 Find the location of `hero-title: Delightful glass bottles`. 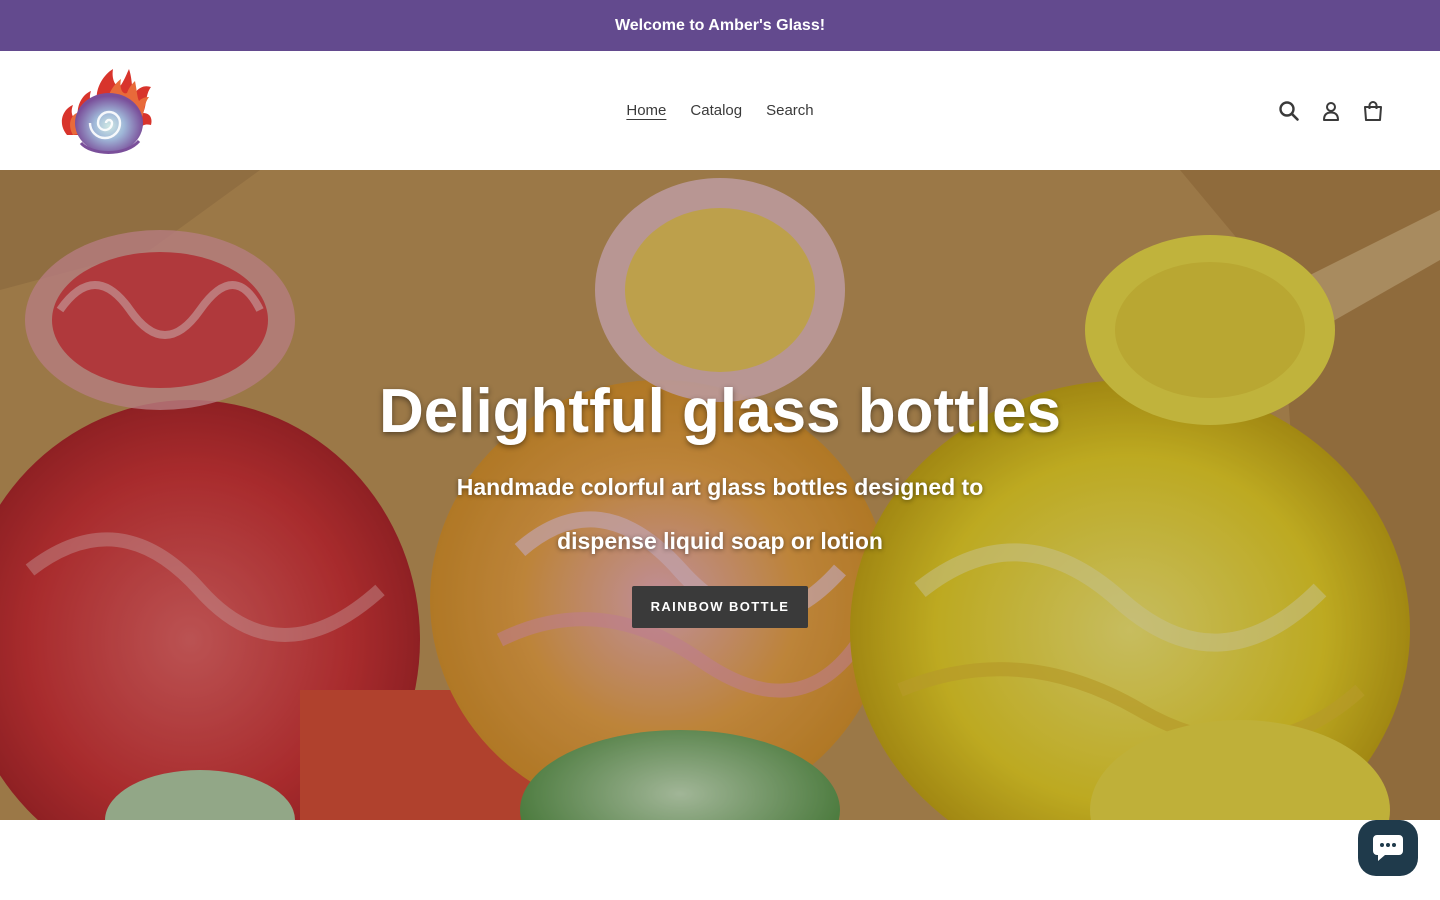

hero-title: Delightful glass bottles is located at coordinates (720, 411).